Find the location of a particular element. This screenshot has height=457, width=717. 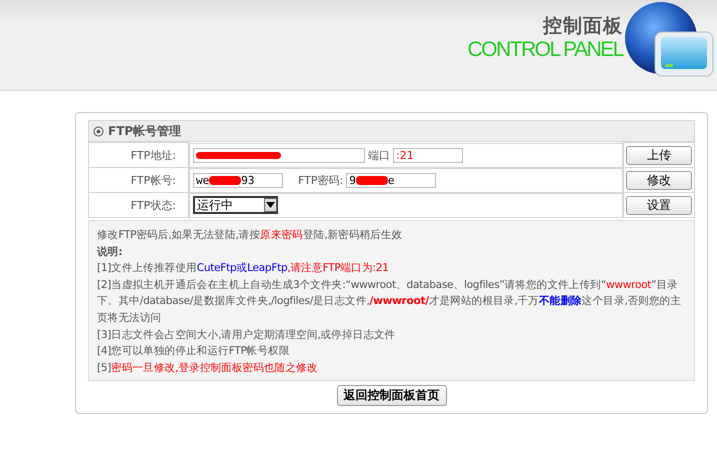

action-button: 上传 is located at coordinates (659, 155).